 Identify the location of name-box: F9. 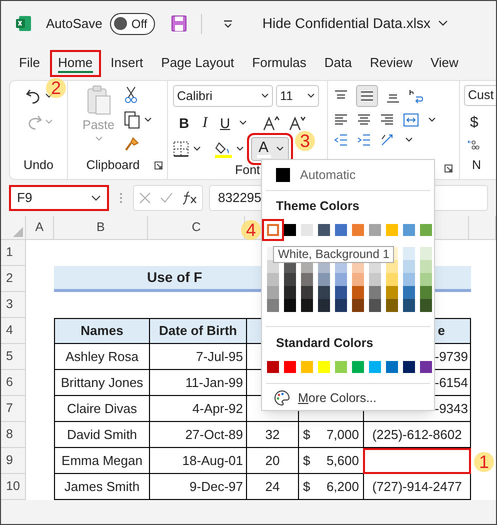
(59, 198).